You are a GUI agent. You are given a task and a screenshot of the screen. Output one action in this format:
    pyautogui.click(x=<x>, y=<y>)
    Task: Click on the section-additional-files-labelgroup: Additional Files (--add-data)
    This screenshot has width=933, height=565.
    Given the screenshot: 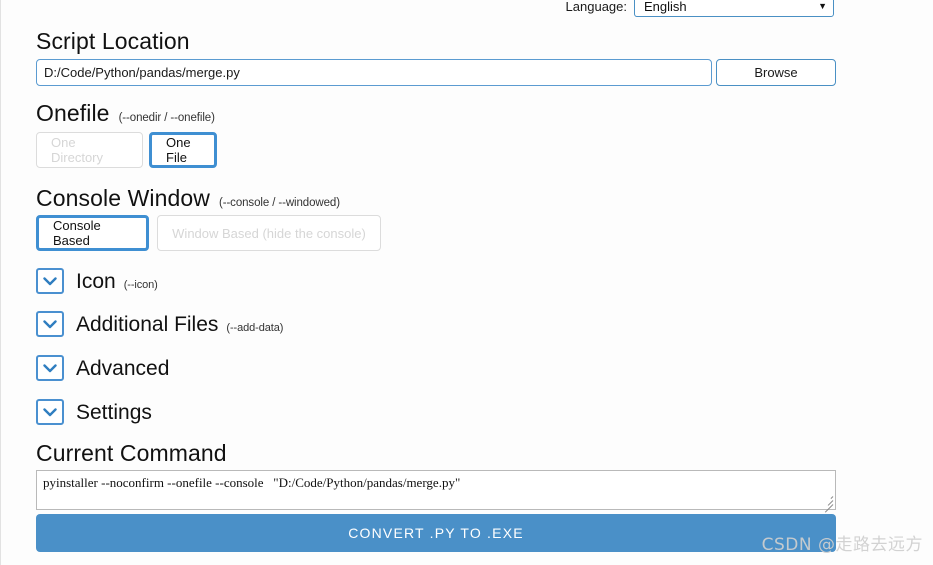 What is the action you would take?
    pyautogui.click(x=179, y=324)
    